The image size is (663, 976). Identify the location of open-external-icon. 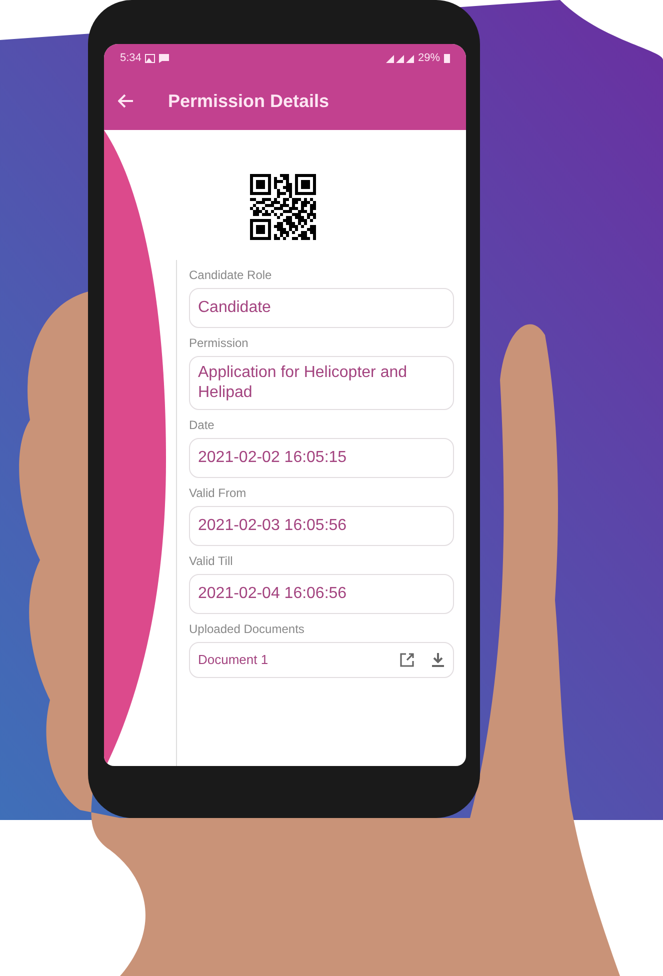
(407, 660).